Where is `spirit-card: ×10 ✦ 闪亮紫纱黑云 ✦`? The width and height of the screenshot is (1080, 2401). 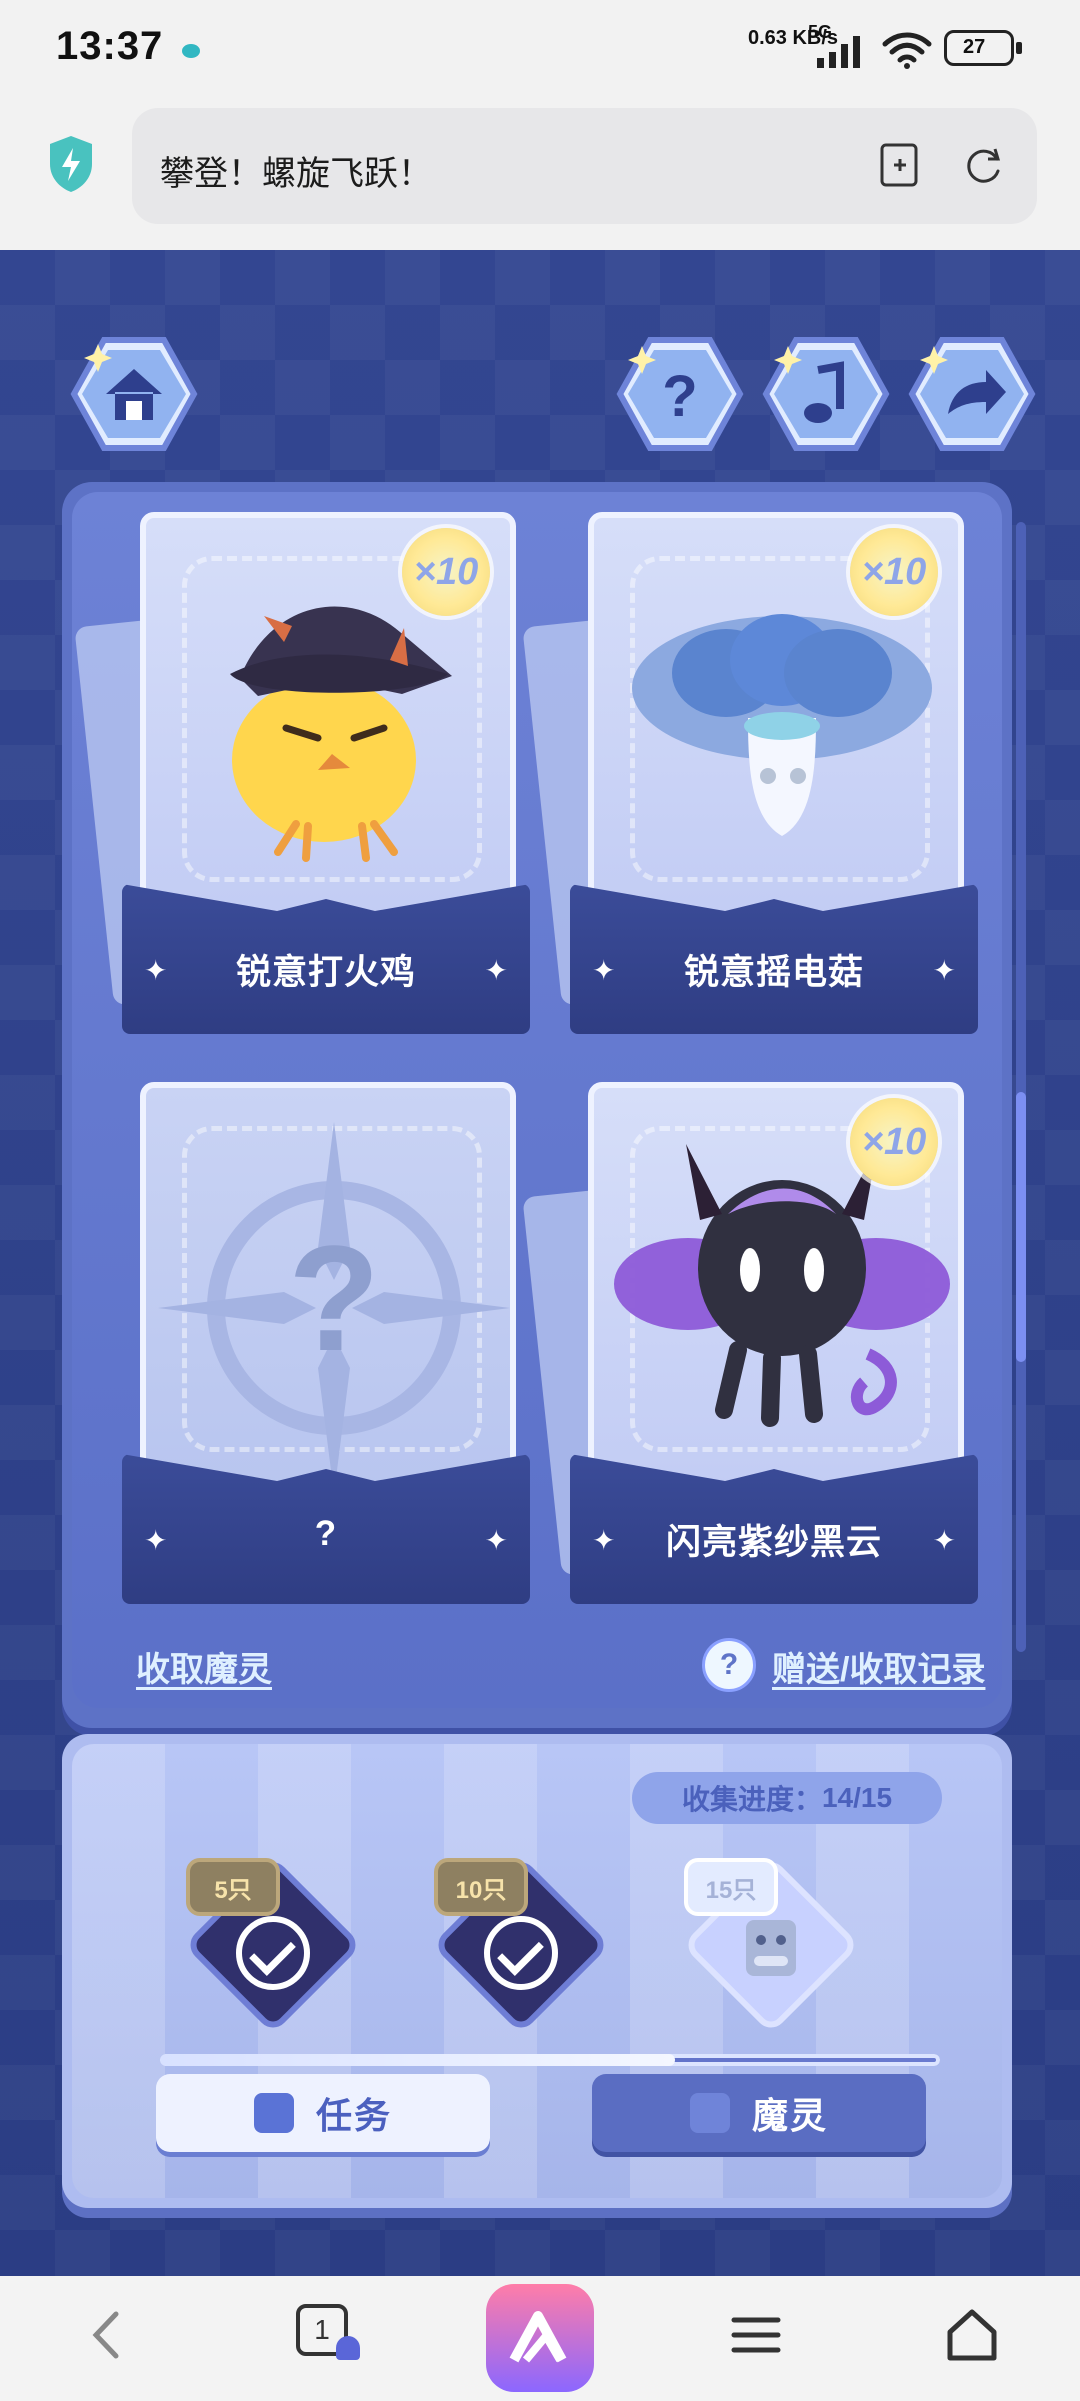 spirit-card: ×10 ✦ 闪亮紫纱黑云 ✦ is located at coordinates (750, 1344).